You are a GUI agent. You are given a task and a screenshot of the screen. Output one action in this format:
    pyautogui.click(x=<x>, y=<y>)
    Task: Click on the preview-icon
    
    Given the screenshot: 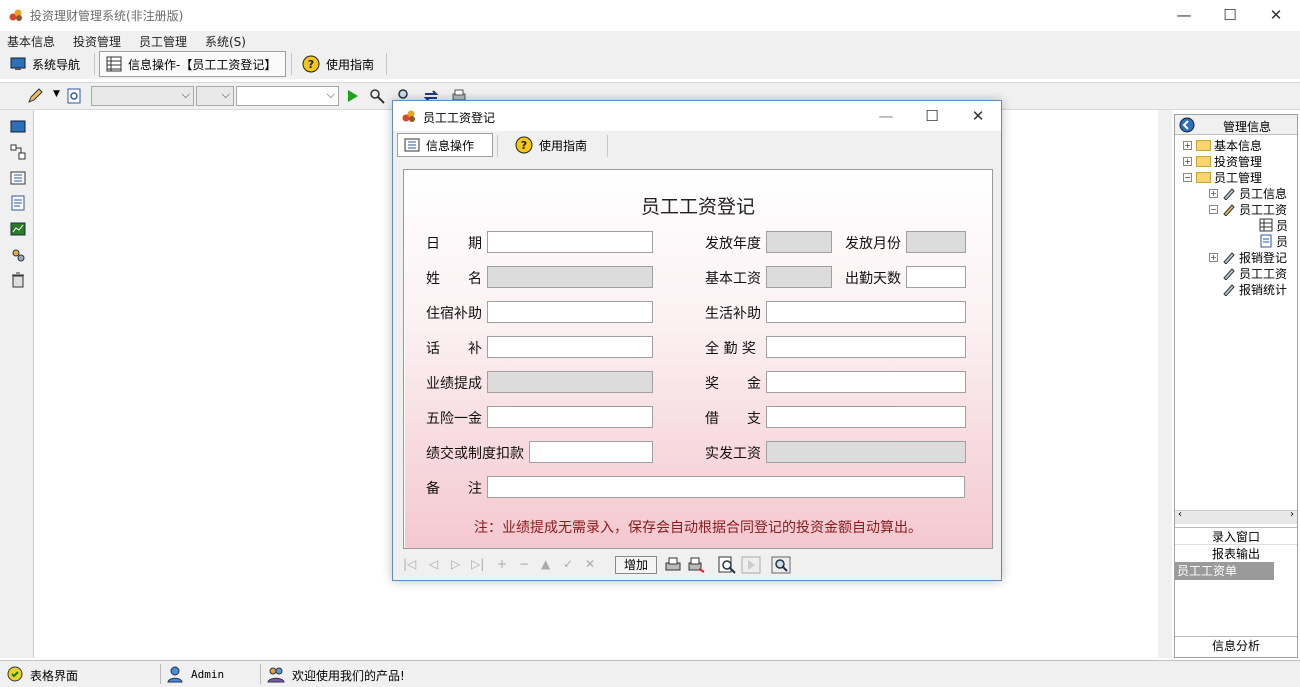 What is the action you would take?
    pyautogui.click(x=727, y=565)
    